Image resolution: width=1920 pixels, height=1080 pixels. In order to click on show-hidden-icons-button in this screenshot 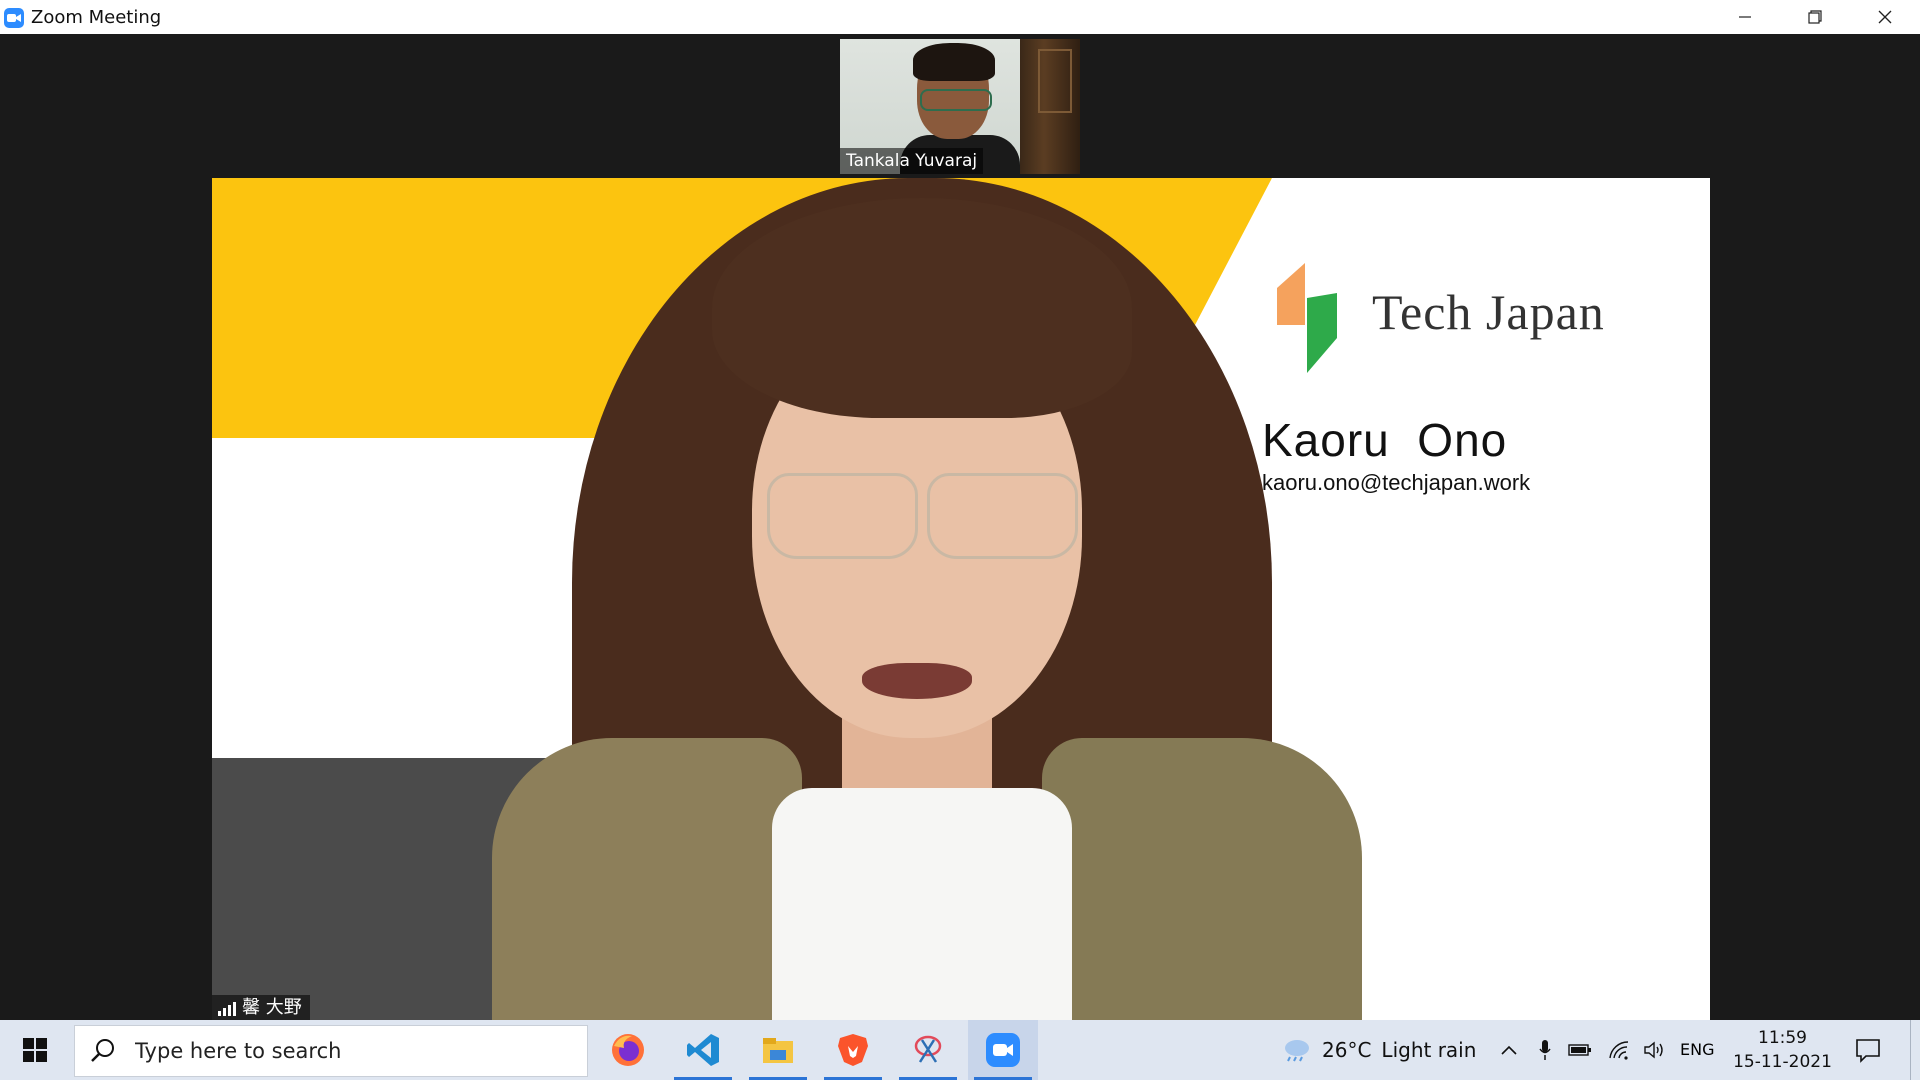, I will do `click(1509, 1050)`.